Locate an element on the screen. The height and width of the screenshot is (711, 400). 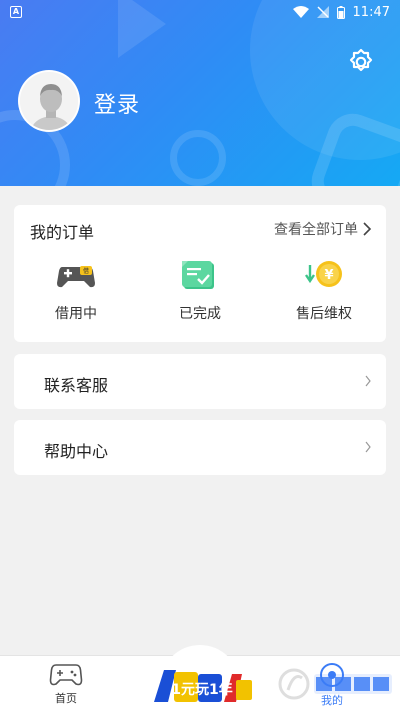
order-status-completed: 已完成 is located at coordinates (200, 290).